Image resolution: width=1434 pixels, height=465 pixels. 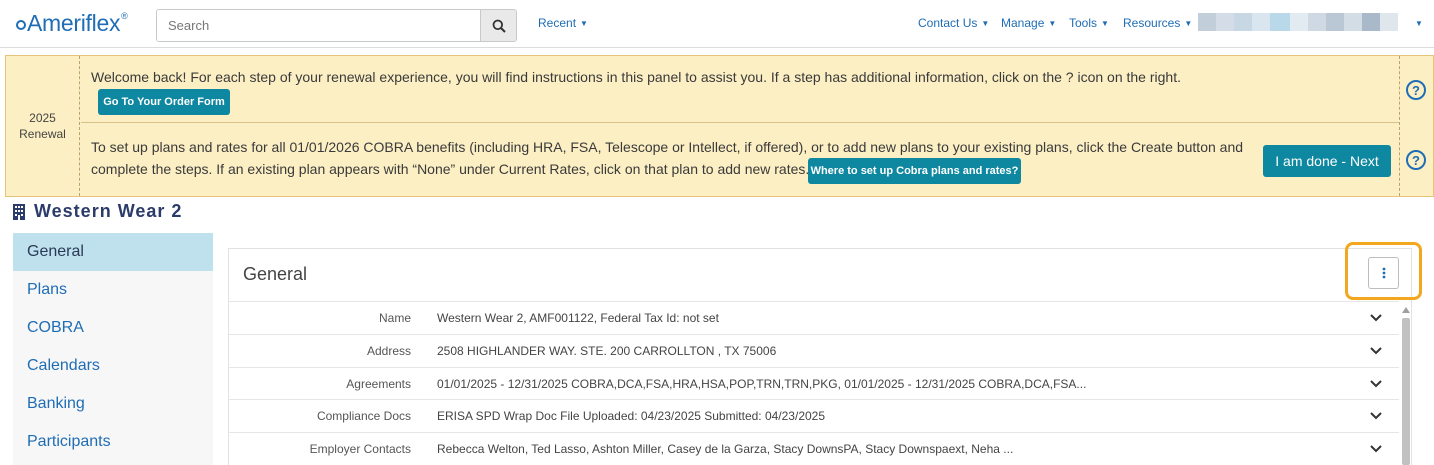 I want to click on registered-mark: ®, so click(x=124, y=16).